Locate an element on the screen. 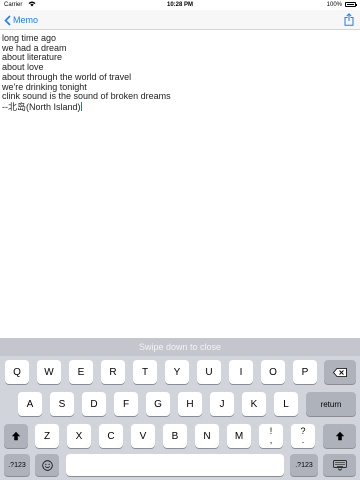 This screenshot has height=480, width=360. key-comma-label: , is located at coordinates (271, 440).